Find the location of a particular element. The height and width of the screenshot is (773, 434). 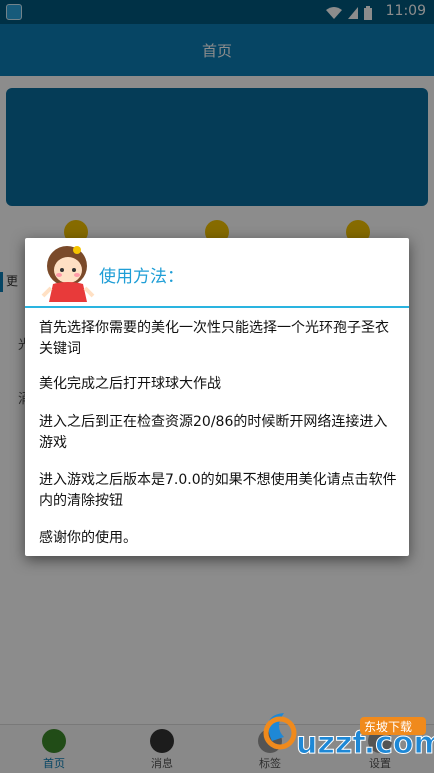

instruction-paragraph: 进入游戏之后版本是7.0.0的如果不想使用美化请点击软件内的清除按钮 is located at coordinates (218, 490).